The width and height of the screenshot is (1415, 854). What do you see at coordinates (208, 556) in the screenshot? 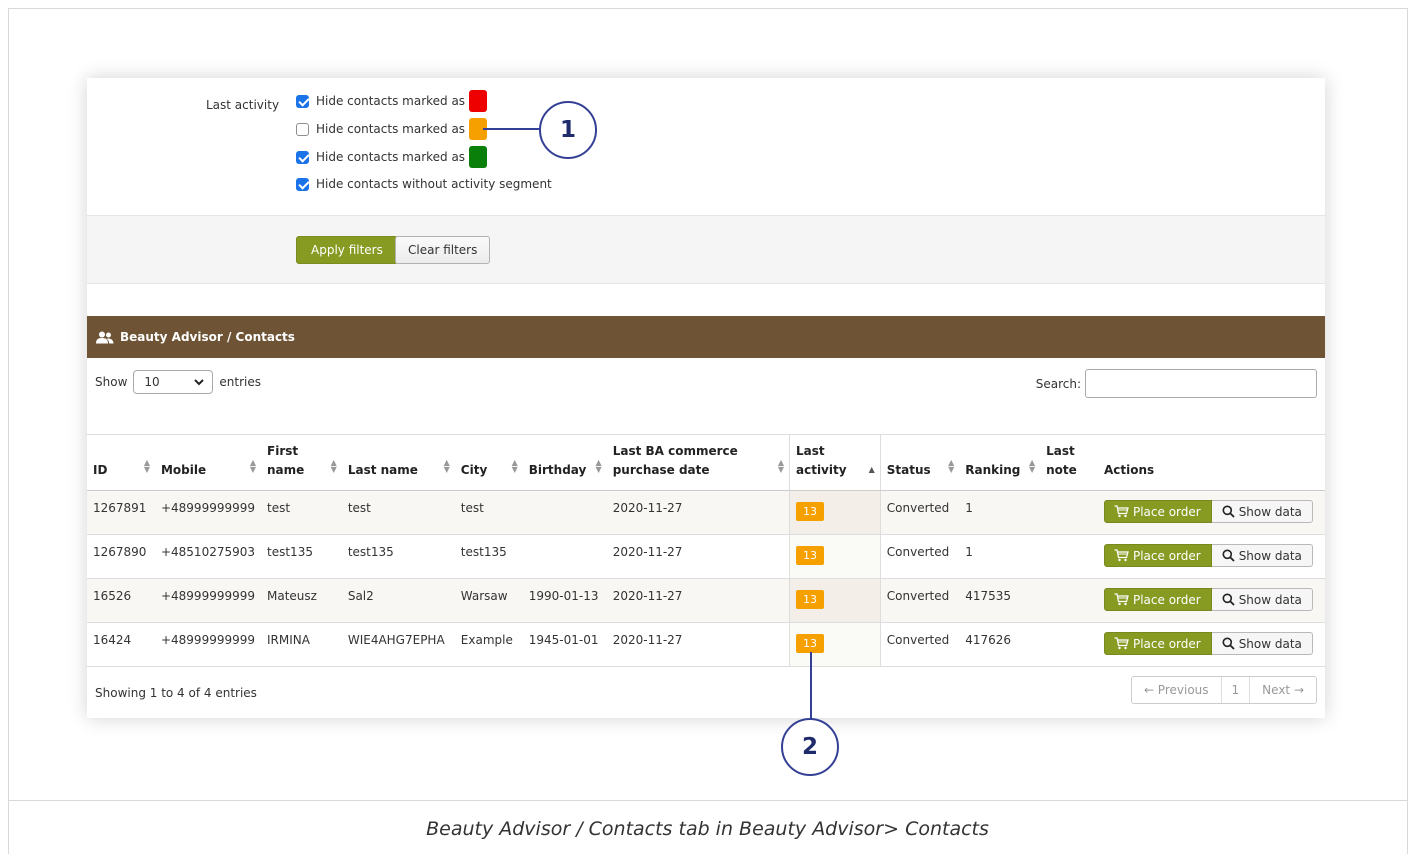
I see `cell-mobile: +48510275903` at bounding box center [208, 556].